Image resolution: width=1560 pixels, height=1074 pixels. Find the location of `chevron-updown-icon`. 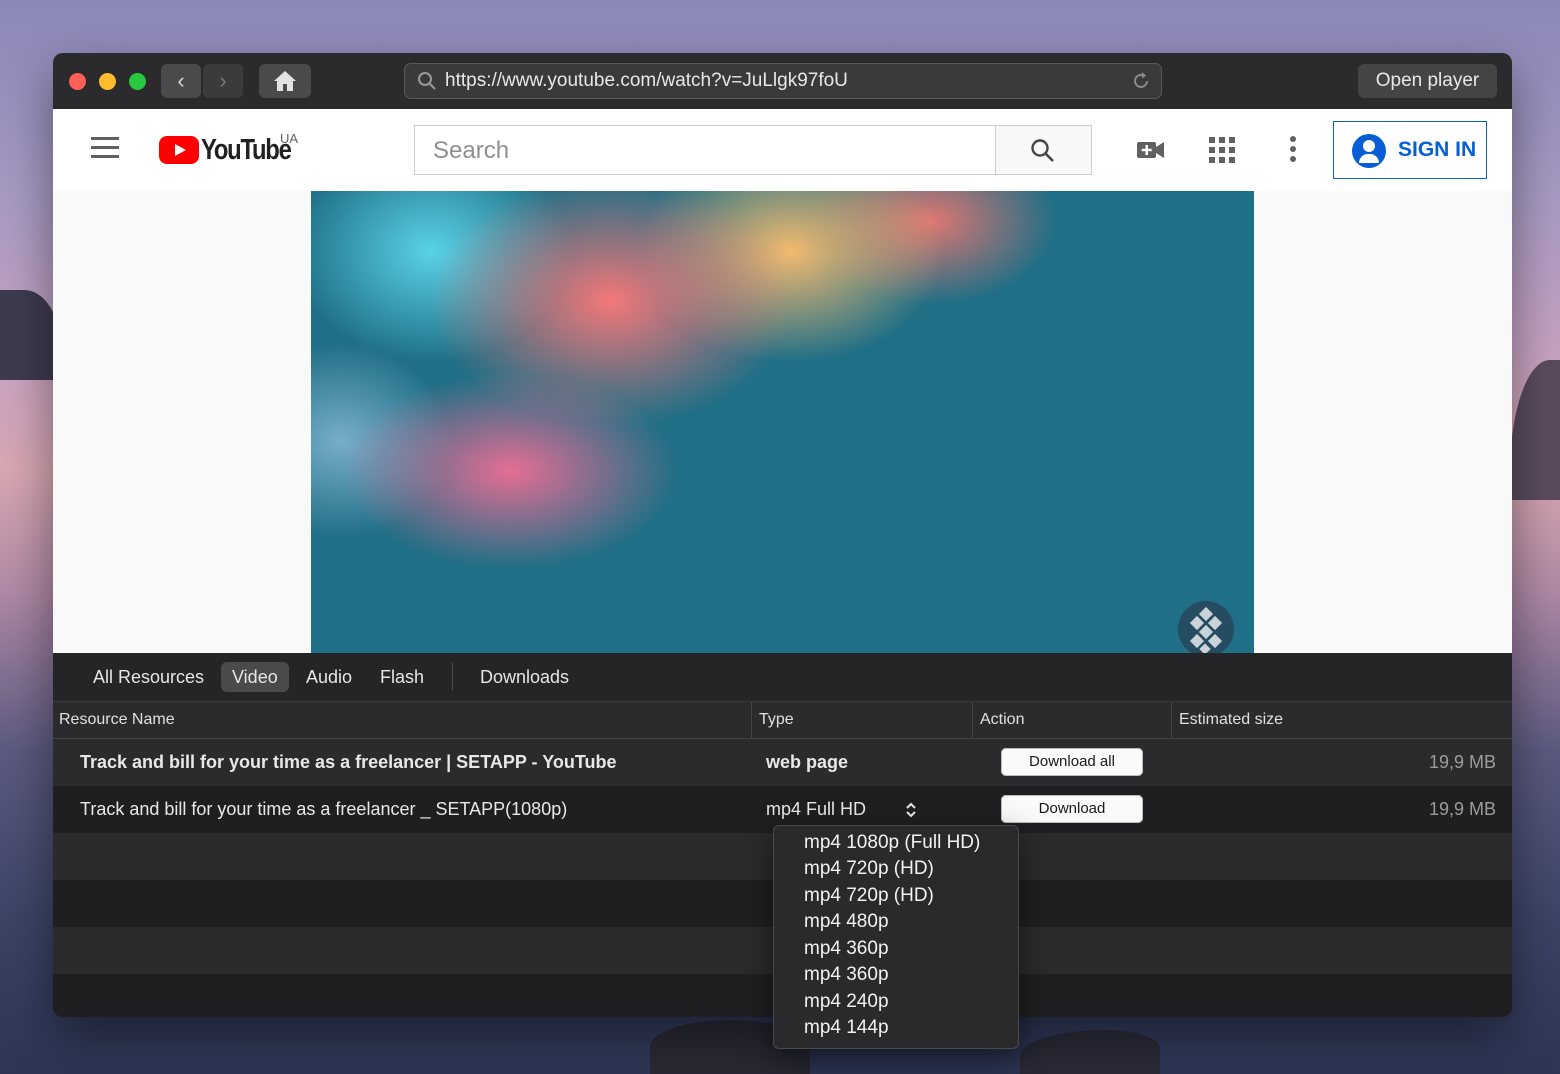

chevron-updown-icon is located at coordinates (911, 810).